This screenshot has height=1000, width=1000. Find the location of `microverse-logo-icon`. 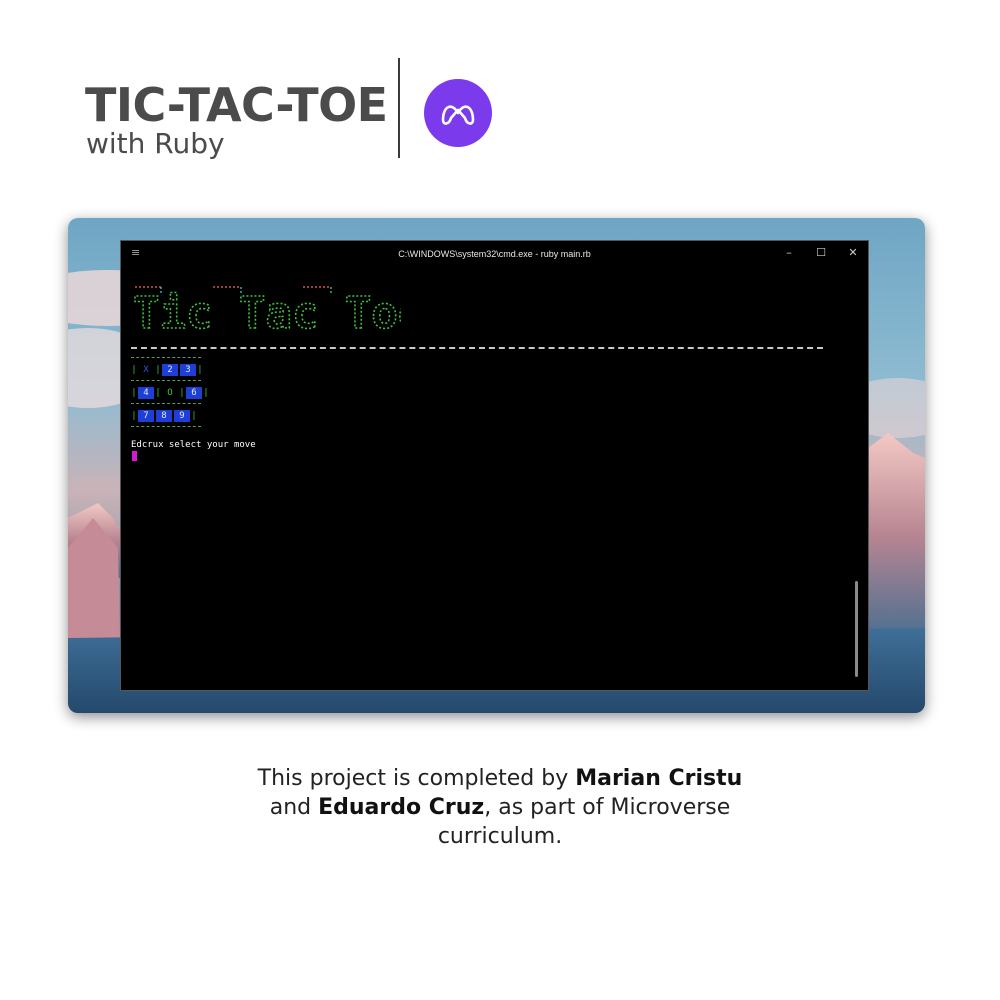

microverse-logo-icon is located at coordinates (458, 113).